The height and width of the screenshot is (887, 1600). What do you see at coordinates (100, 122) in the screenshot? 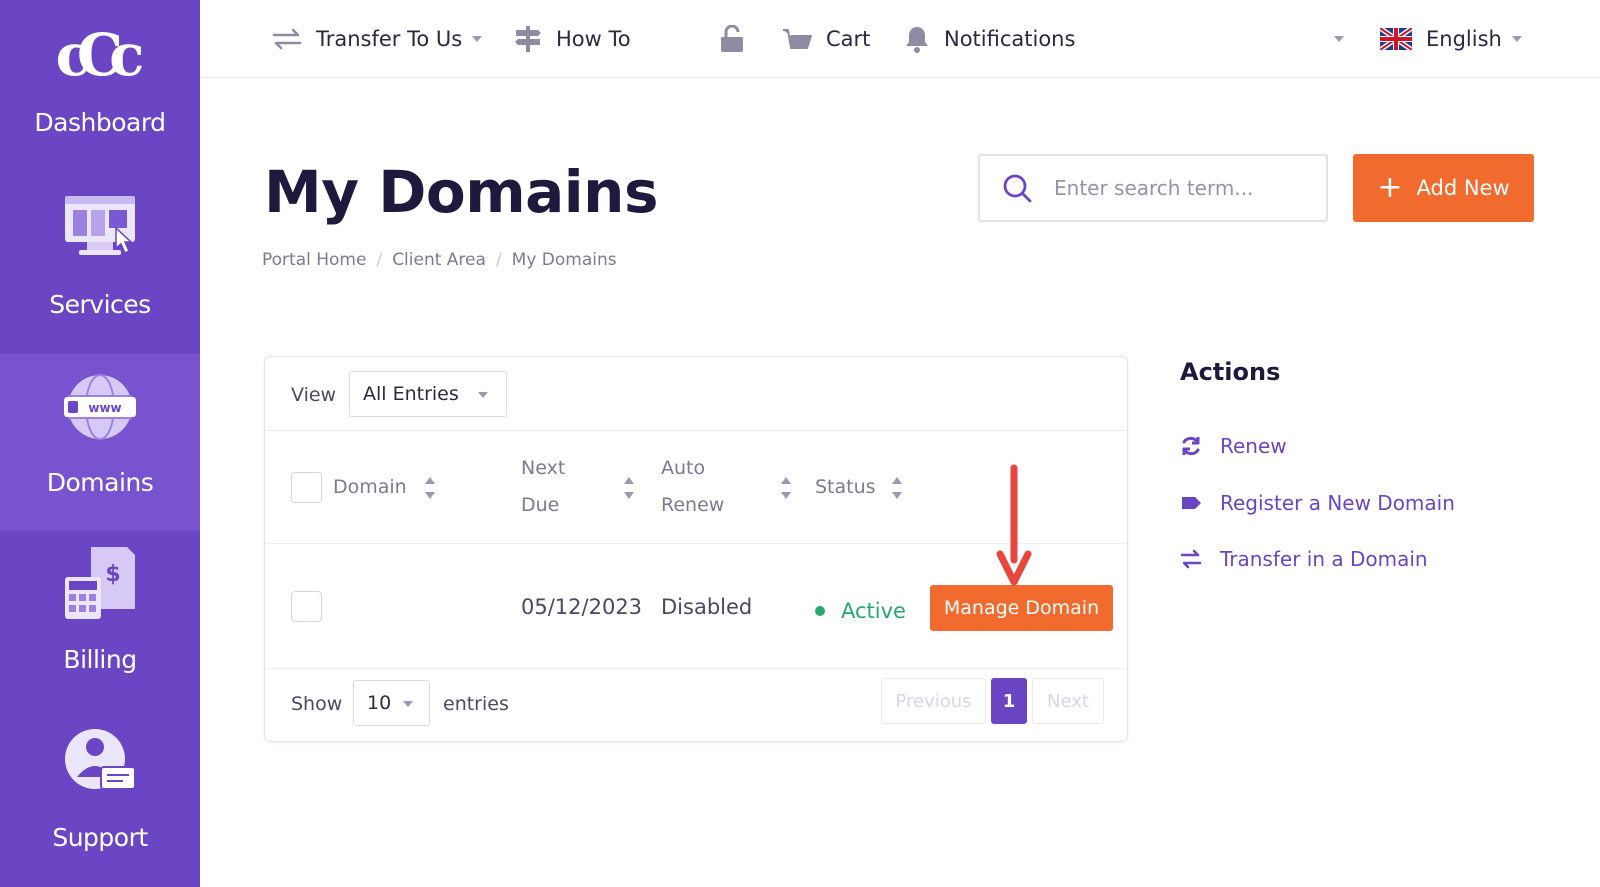
I see `sidebar-item-label: Dashboard` at bounding box center [100, 122].